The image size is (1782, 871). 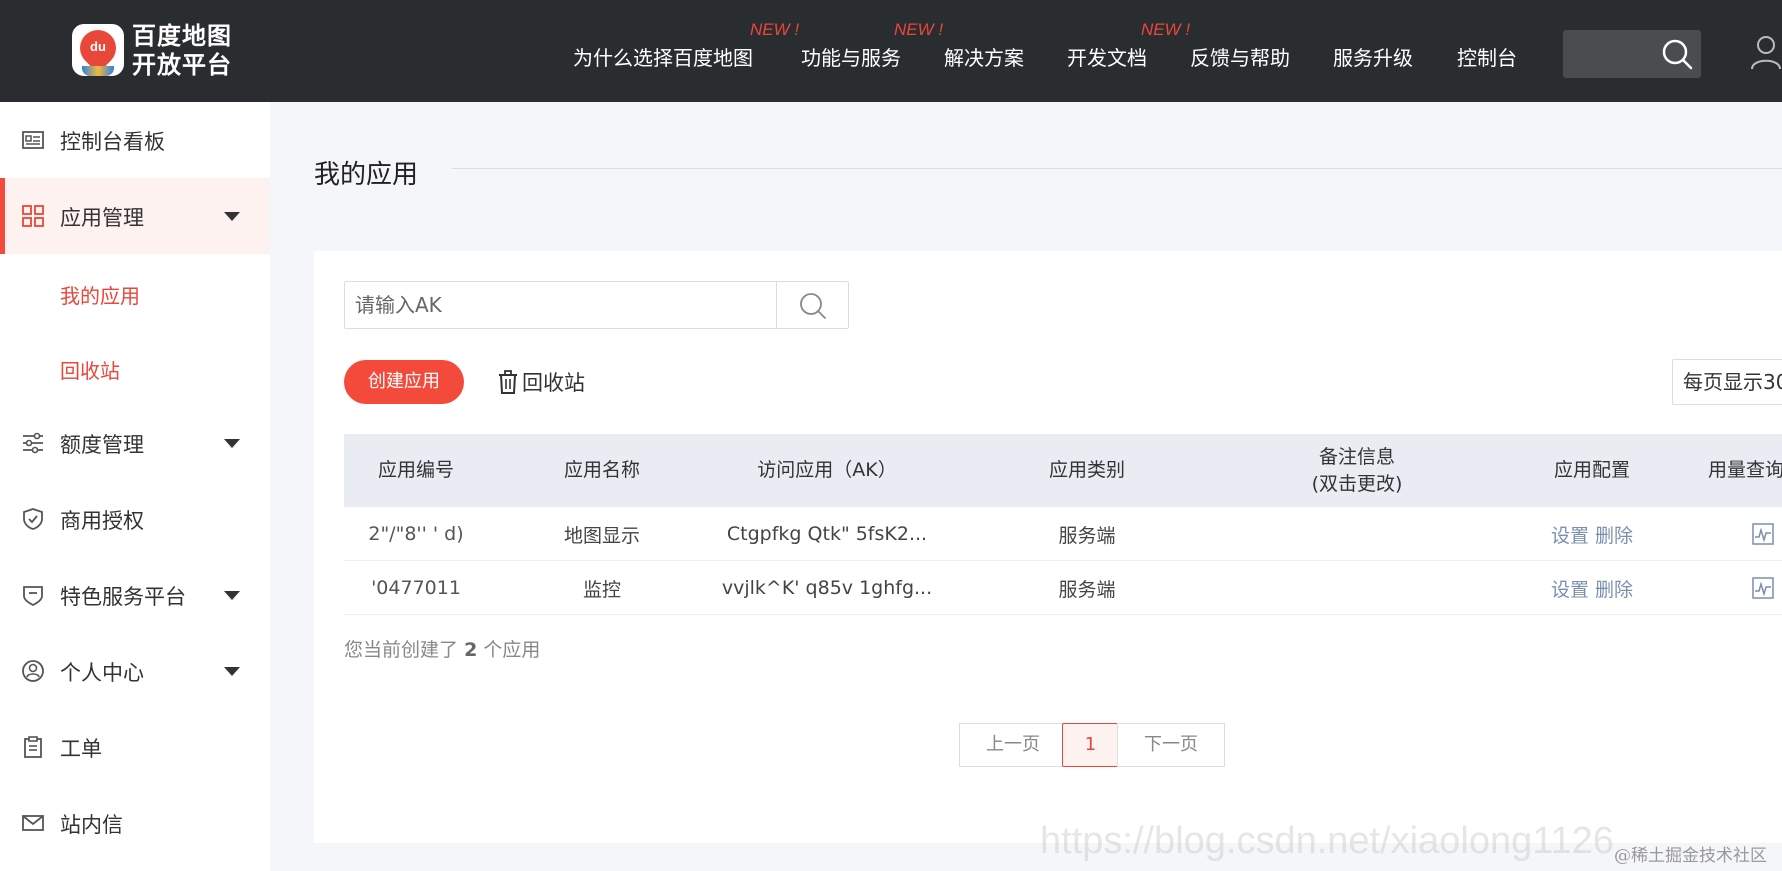 What do you see at coordinates (33, 671) in the screenshot?
I see `user-circle-icon` at bounding box center [33, 671].